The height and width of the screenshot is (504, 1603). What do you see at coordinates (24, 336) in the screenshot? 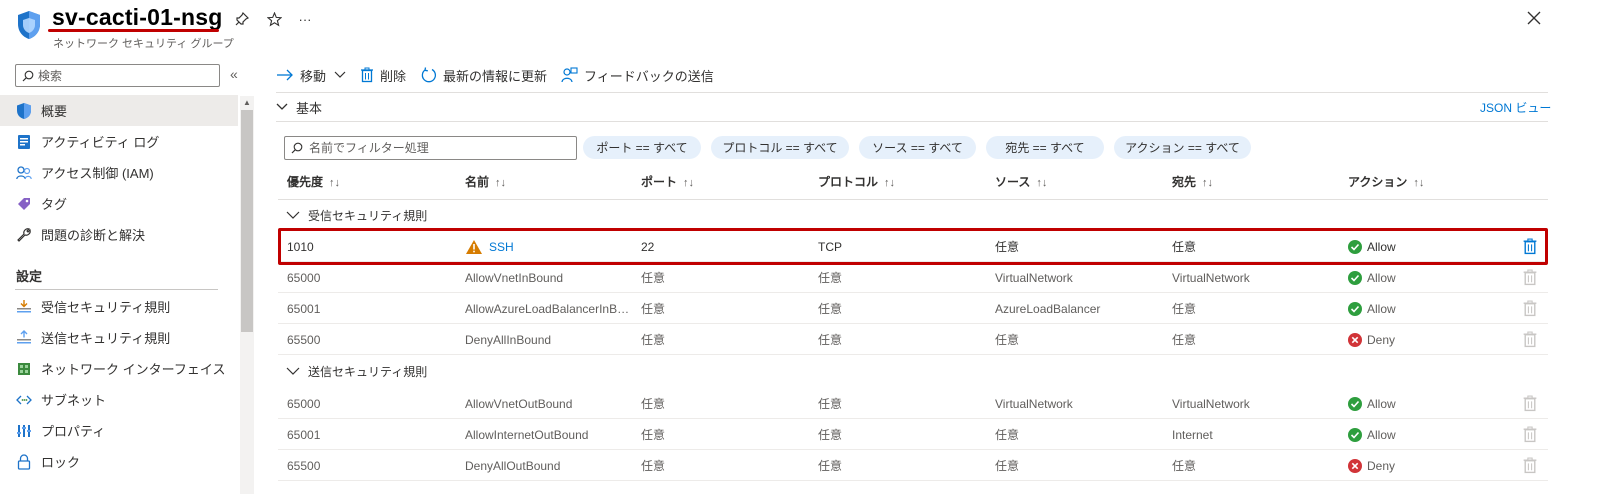
I see `outbound-rules-icon` at bounding box center [24, 336].